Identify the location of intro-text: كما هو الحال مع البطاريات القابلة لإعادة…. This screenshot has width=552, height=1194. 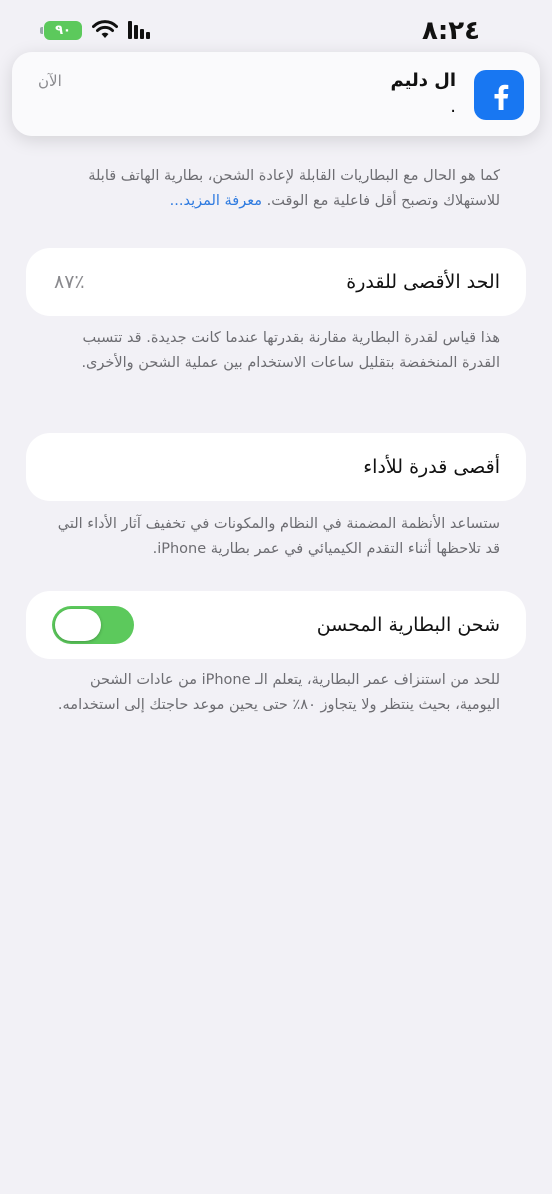
(294, 188).